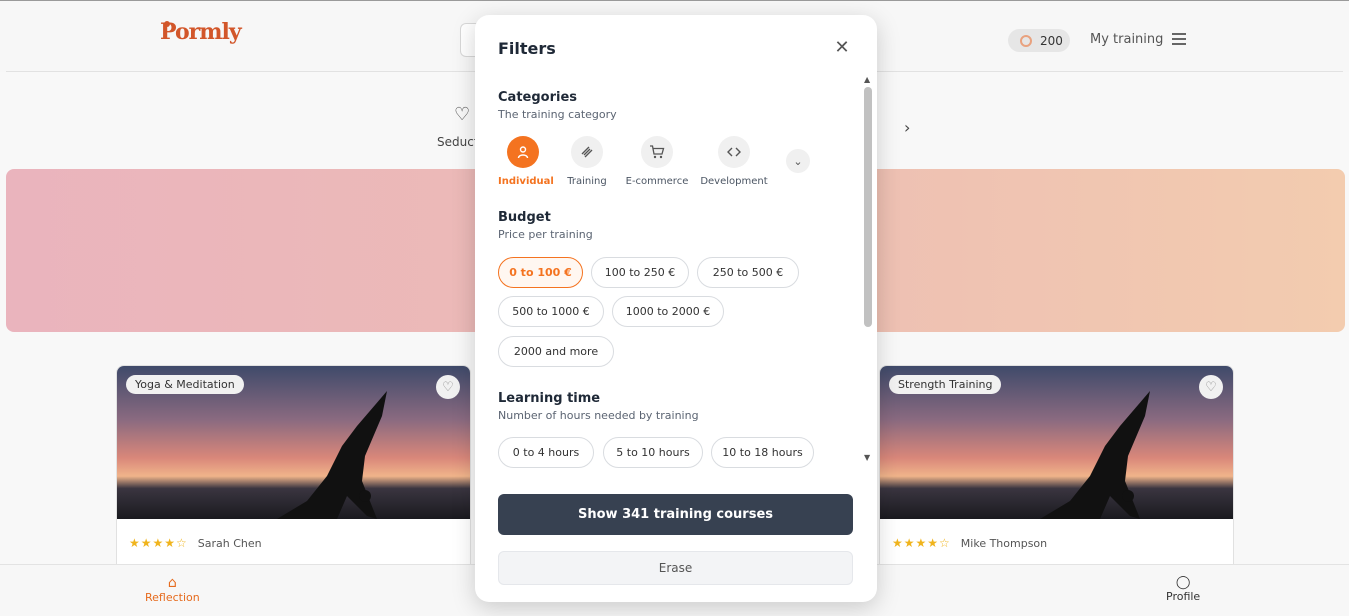  Describe the element at coordinates (734, 152) in the screenshot. I see `code-icon` at that location.